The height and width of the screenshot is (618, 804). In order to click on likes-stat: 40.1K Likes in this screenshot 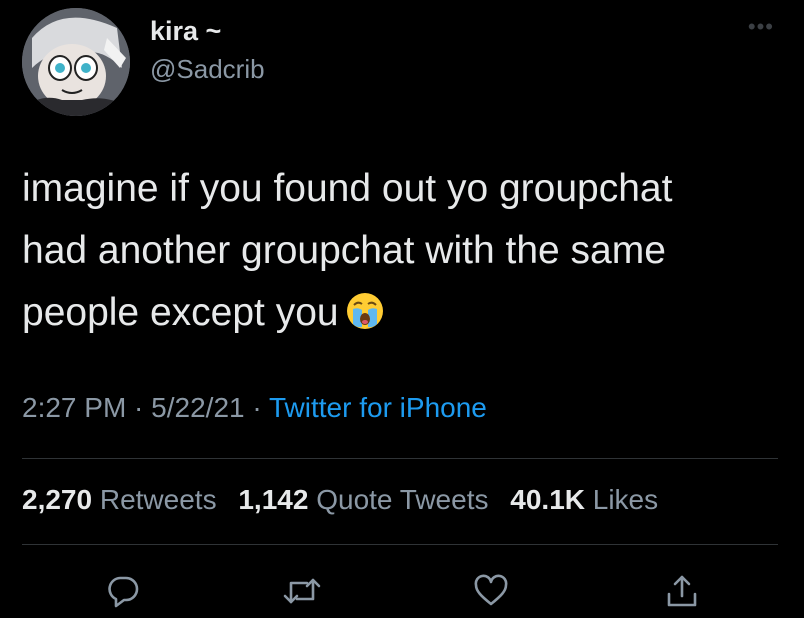, I will do `click(584, 499)`.